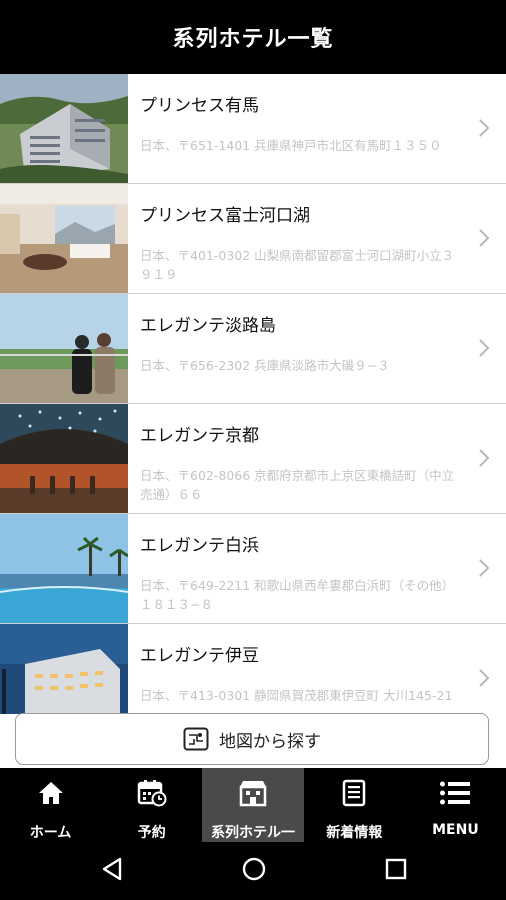  Describe the element at coordinates (253, 833) in the screenshot. I see `tab-label: 系列ホテル一` at that location.